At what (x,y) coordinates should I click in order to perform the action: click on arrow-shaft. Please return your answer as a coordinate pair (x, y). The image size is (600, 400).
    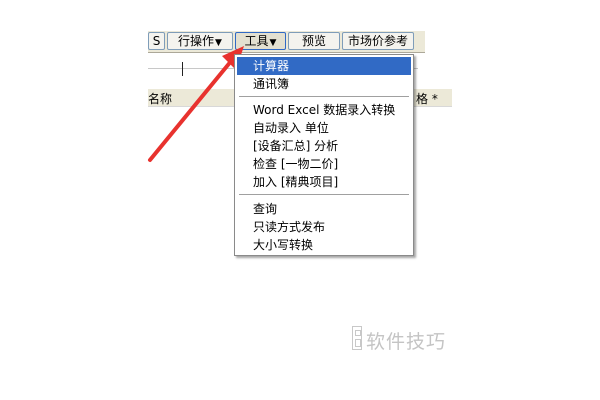
    Looking at the image, I should click on (191, 110).